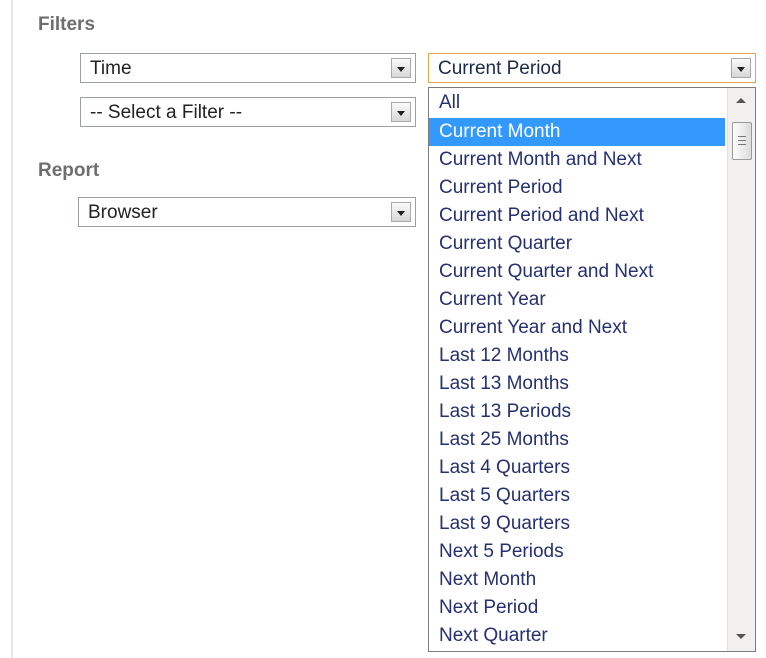 The width and height of the screenshot is (766, 658). Describe the element at coordinates (577, 552) in the screenshot. I see `dropdown-option: Next 5 Periods` at that location.